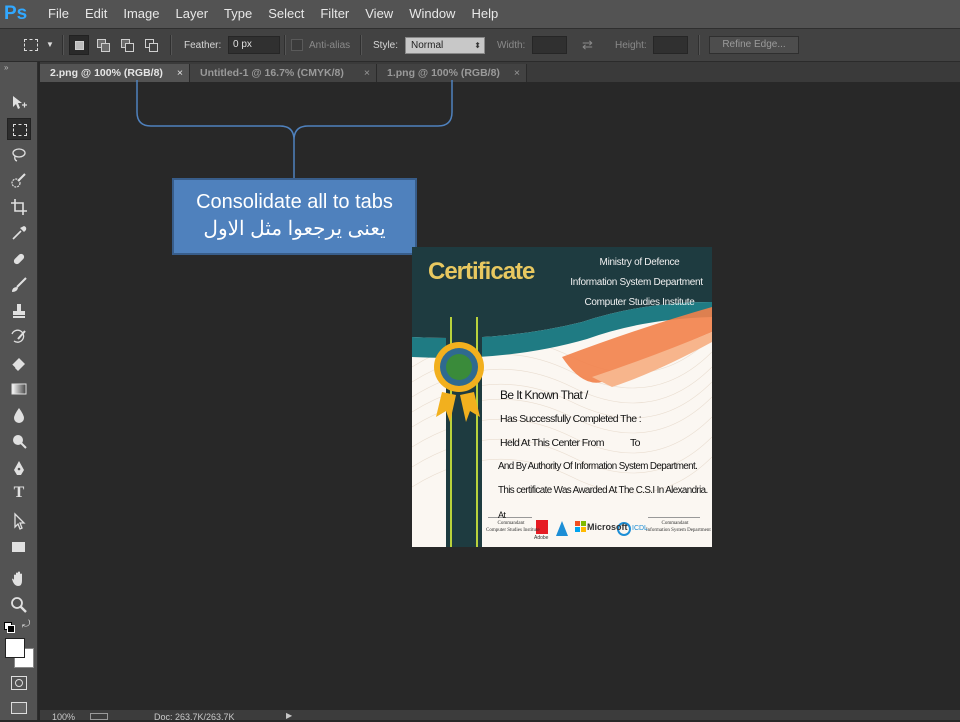  Describe the element at coordinates (194, 717) in the screenshot. I see `doc-size-info: Doc: 263.7K/263.7K` at that location.